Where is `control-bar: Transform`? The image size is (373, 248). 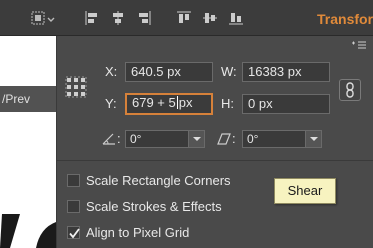 control-bar: Transform is located at coordinates (186, 18).